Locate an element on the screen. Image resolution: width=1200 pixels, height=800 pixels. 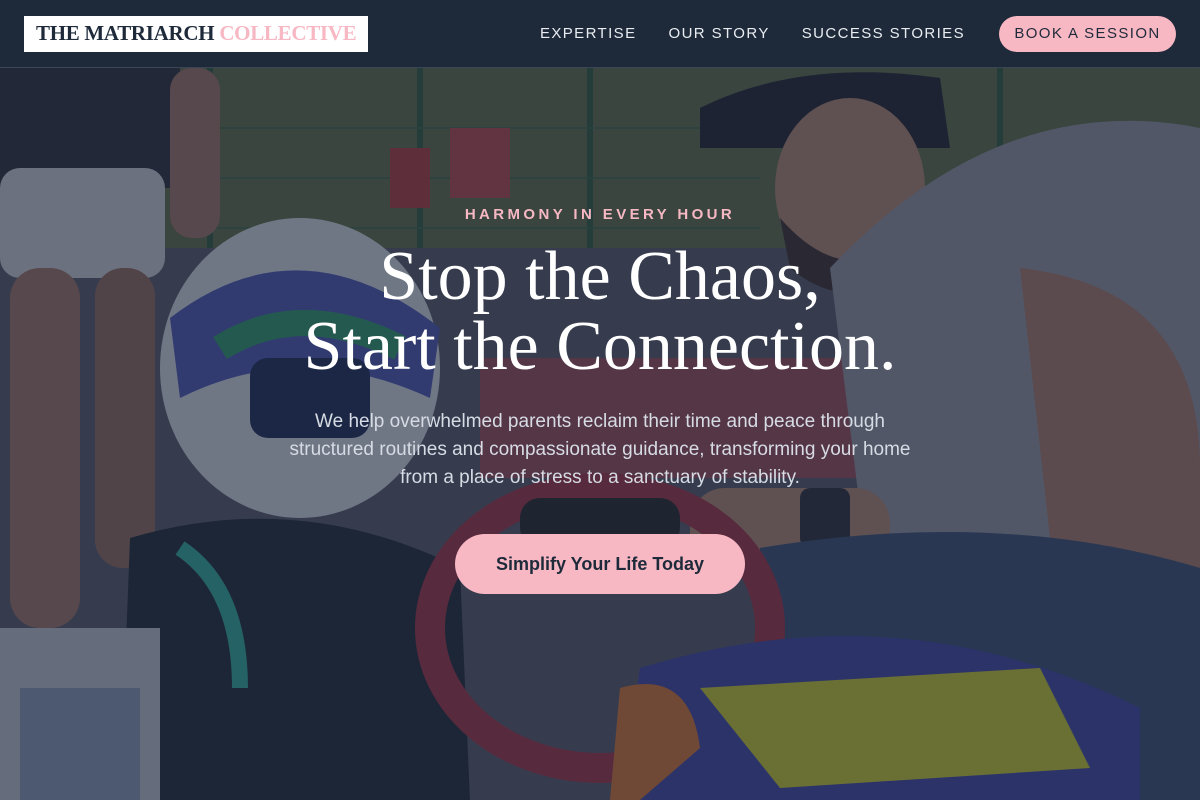
hero-headline-line-1: Stop the Chaos, is located at coordinates (600, 276).